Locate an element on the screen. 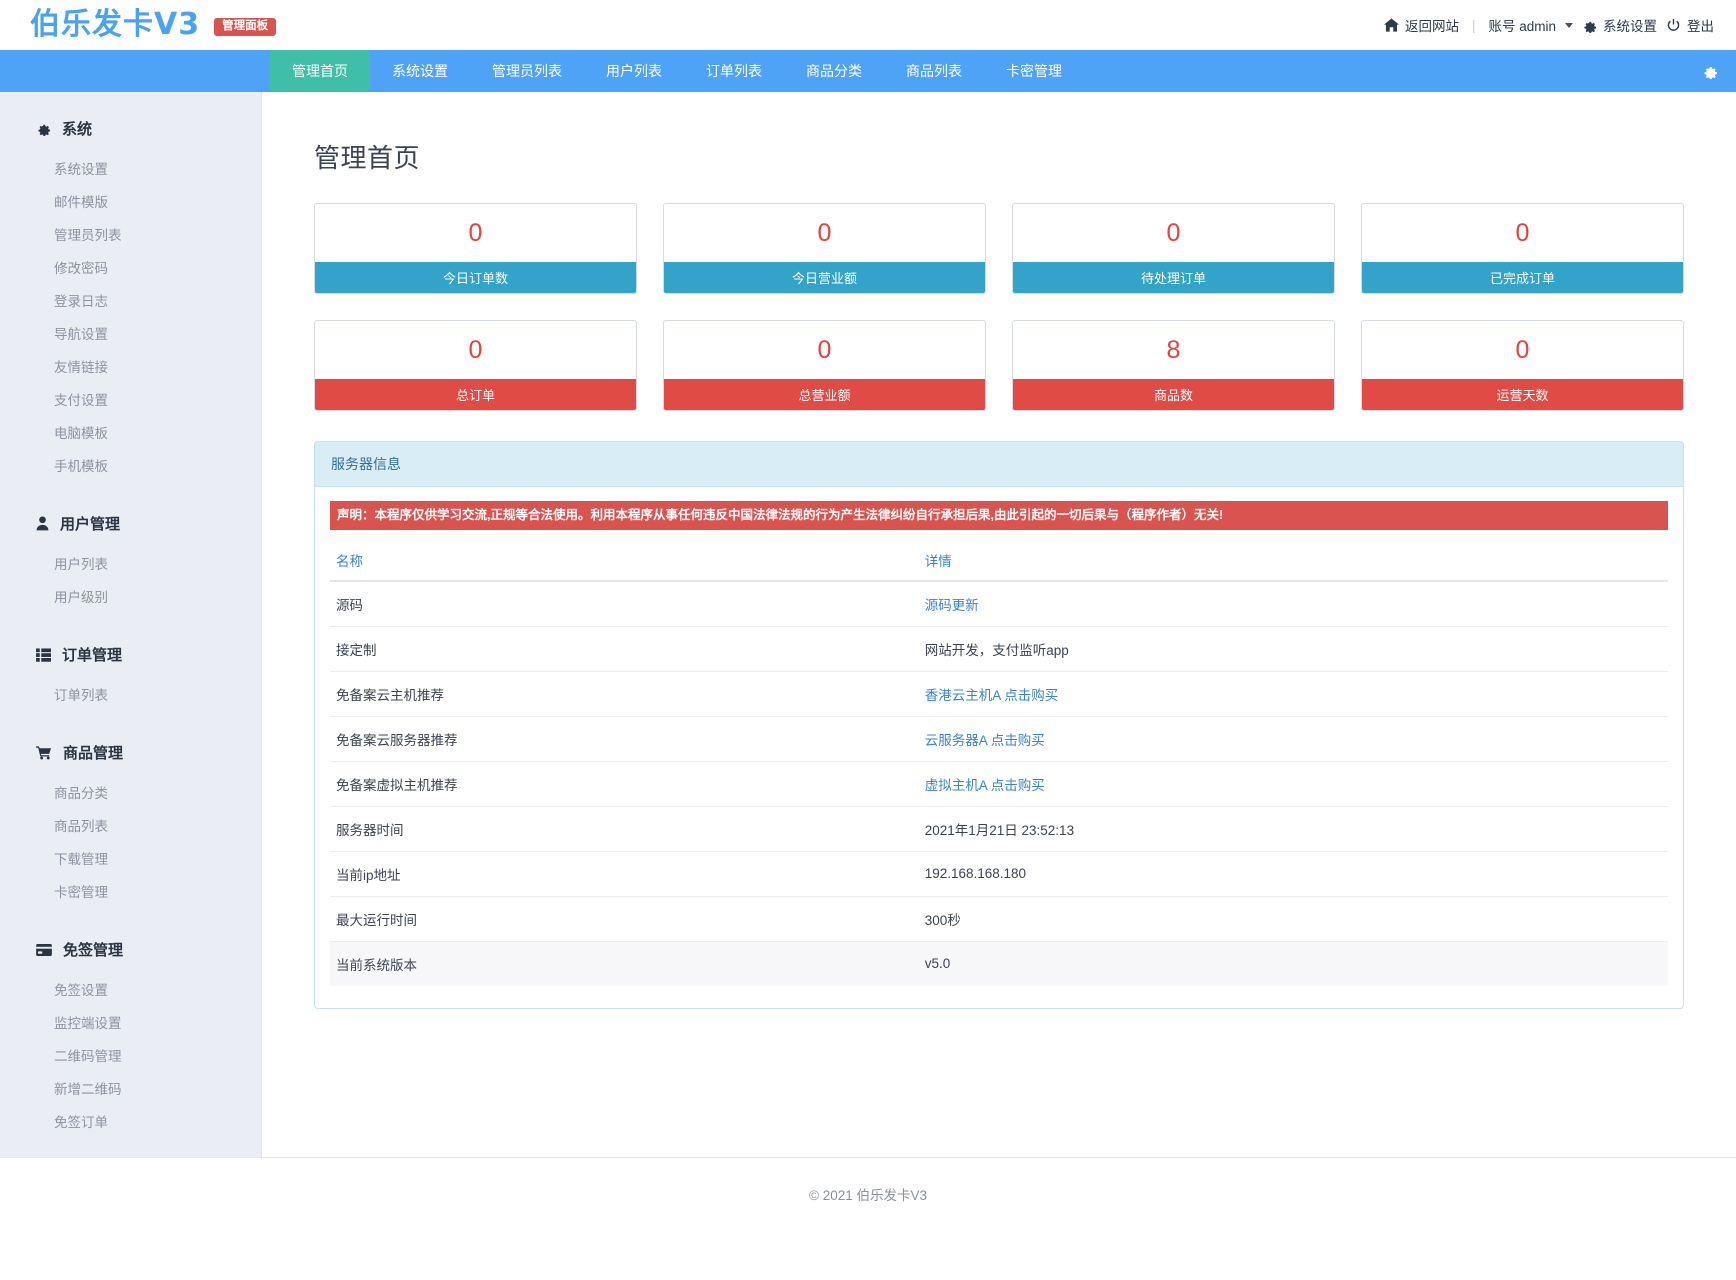 The height and width of the screenshot is (1280, 1736). nav-item-1: 系统设置 is located at coordinates (420, 71).